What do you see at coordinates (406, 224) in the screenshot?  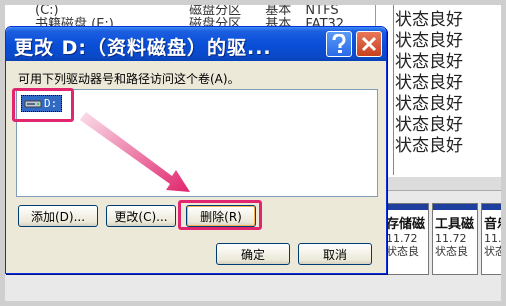 I see `partition-name: 存储磁` at bounding box center [406, 224].